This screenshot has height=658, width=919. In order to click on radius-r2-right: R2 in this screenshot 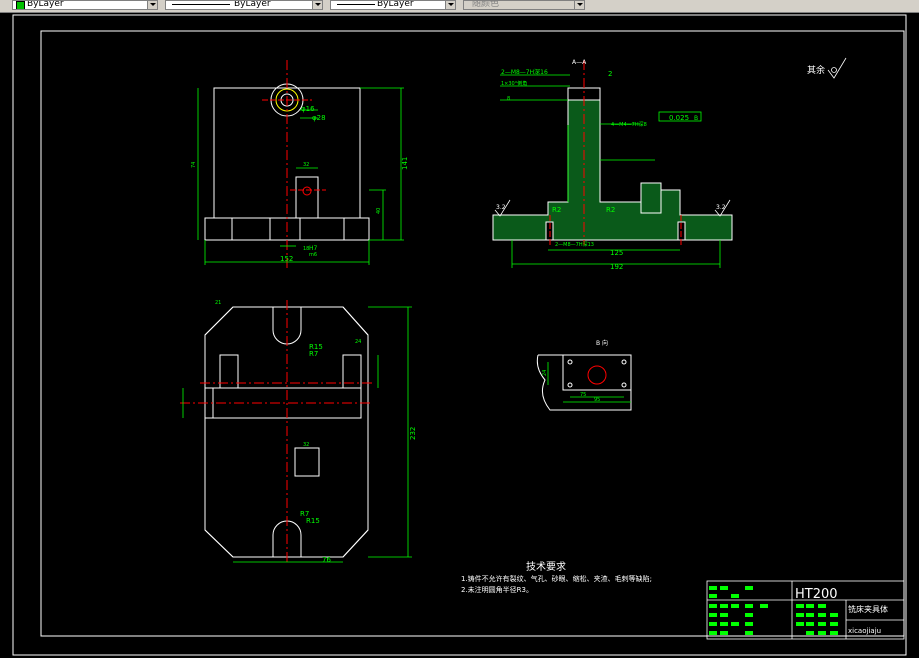, I will do `click(610, 210)`.